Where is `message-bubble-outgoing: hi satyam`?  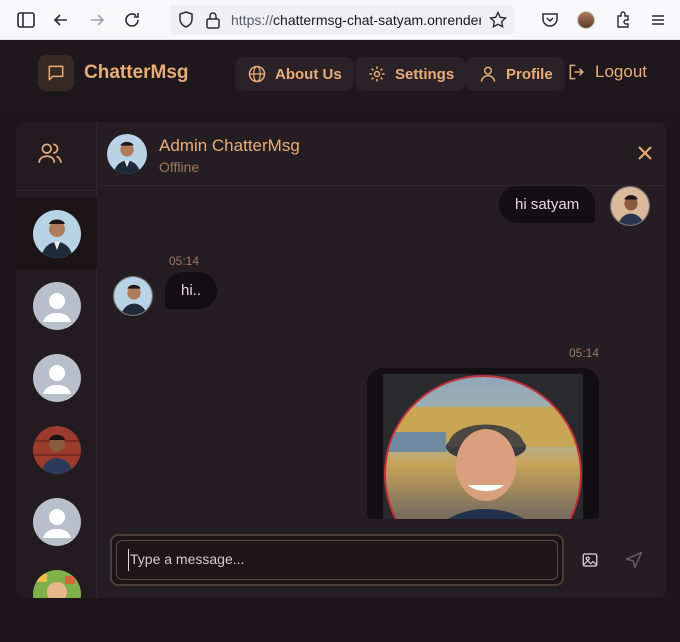
message-bubble-outgoing: hi satyam is located at coordinates (547, 204).